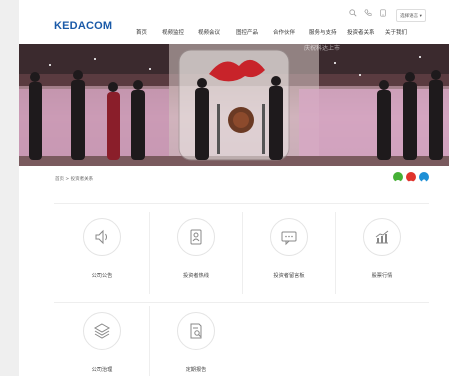 The image size is (449, 376). I want to click on mobile-icon, so click(383, 15).